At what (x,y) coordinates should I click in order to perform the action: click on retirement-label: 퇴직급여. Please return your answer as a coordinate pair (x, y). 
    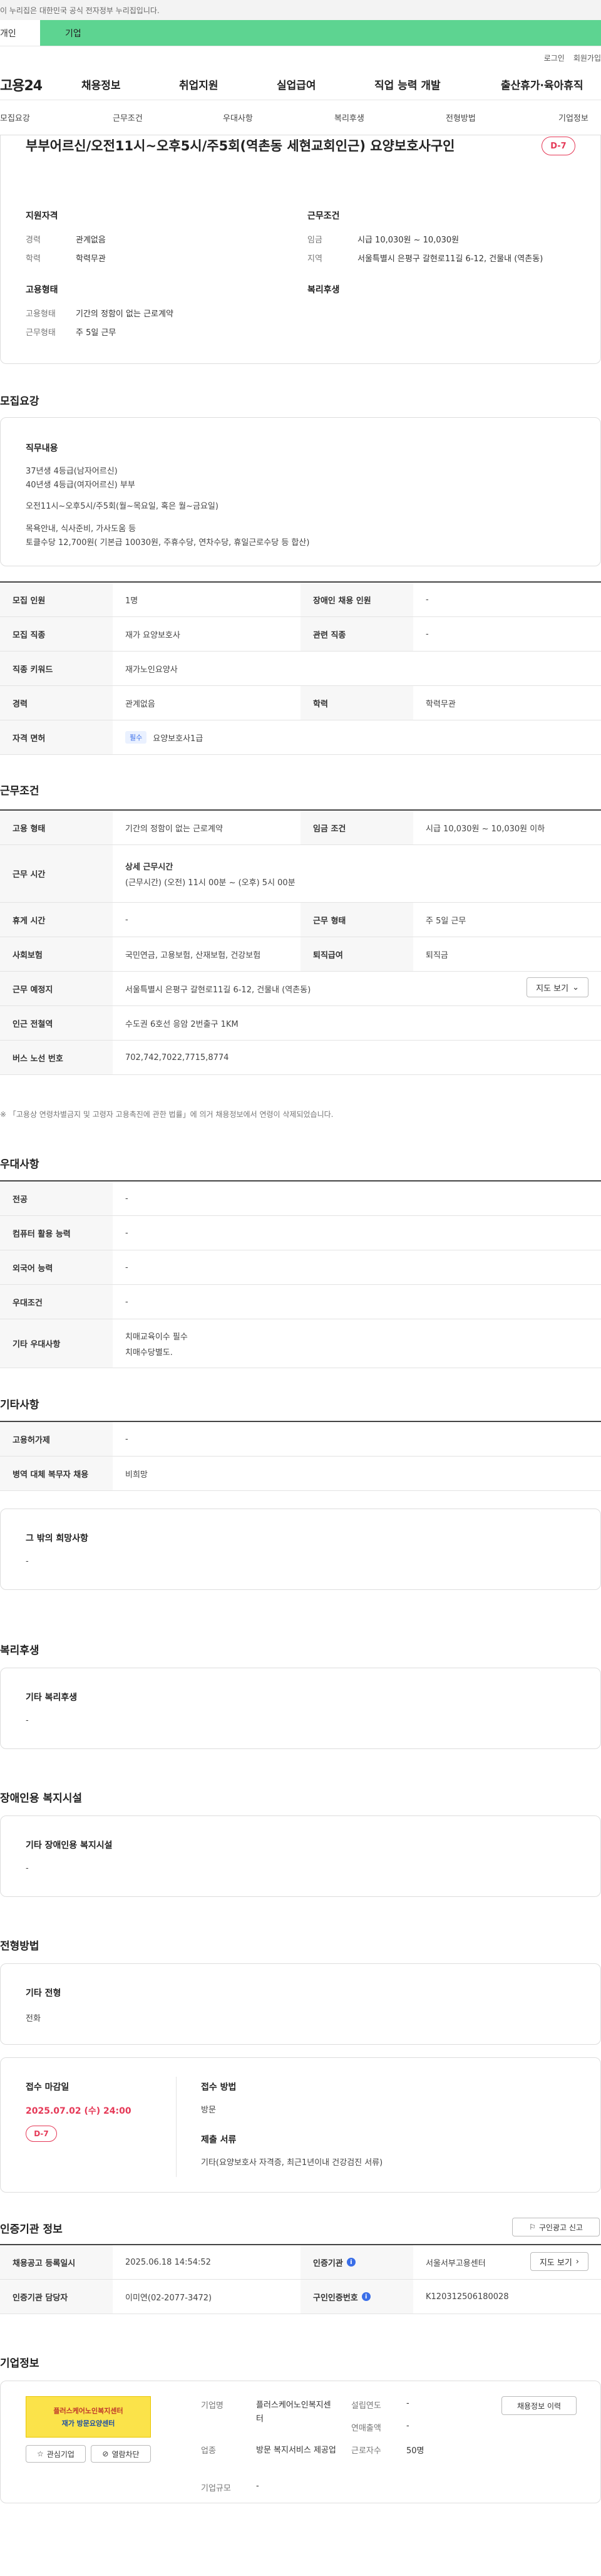
    Looking at the image, I should click on (356, 954).